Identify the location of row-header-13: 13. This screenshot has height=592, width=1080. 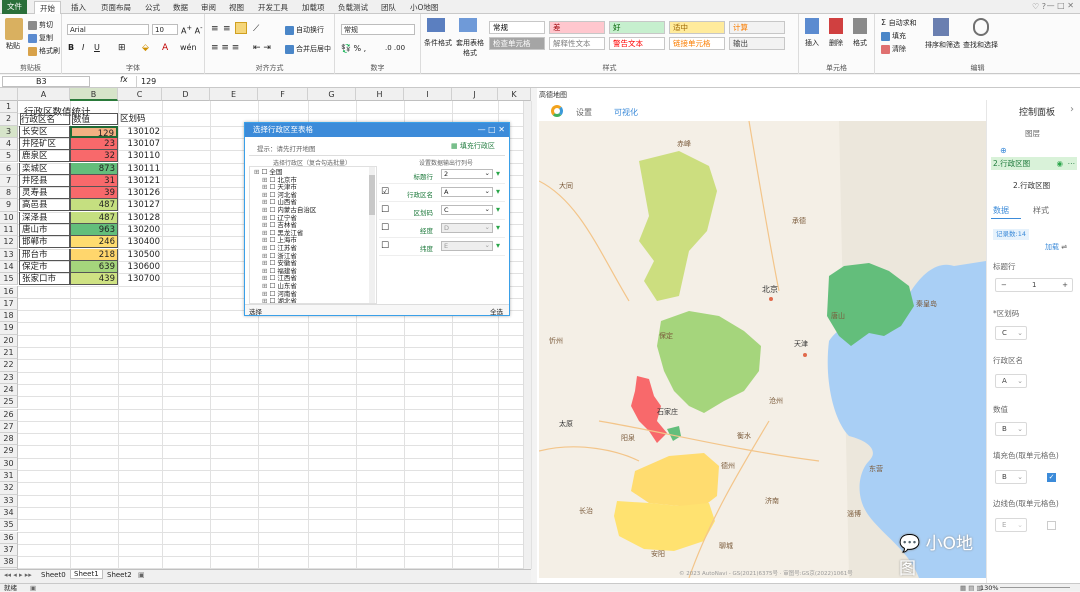
(9, 254).